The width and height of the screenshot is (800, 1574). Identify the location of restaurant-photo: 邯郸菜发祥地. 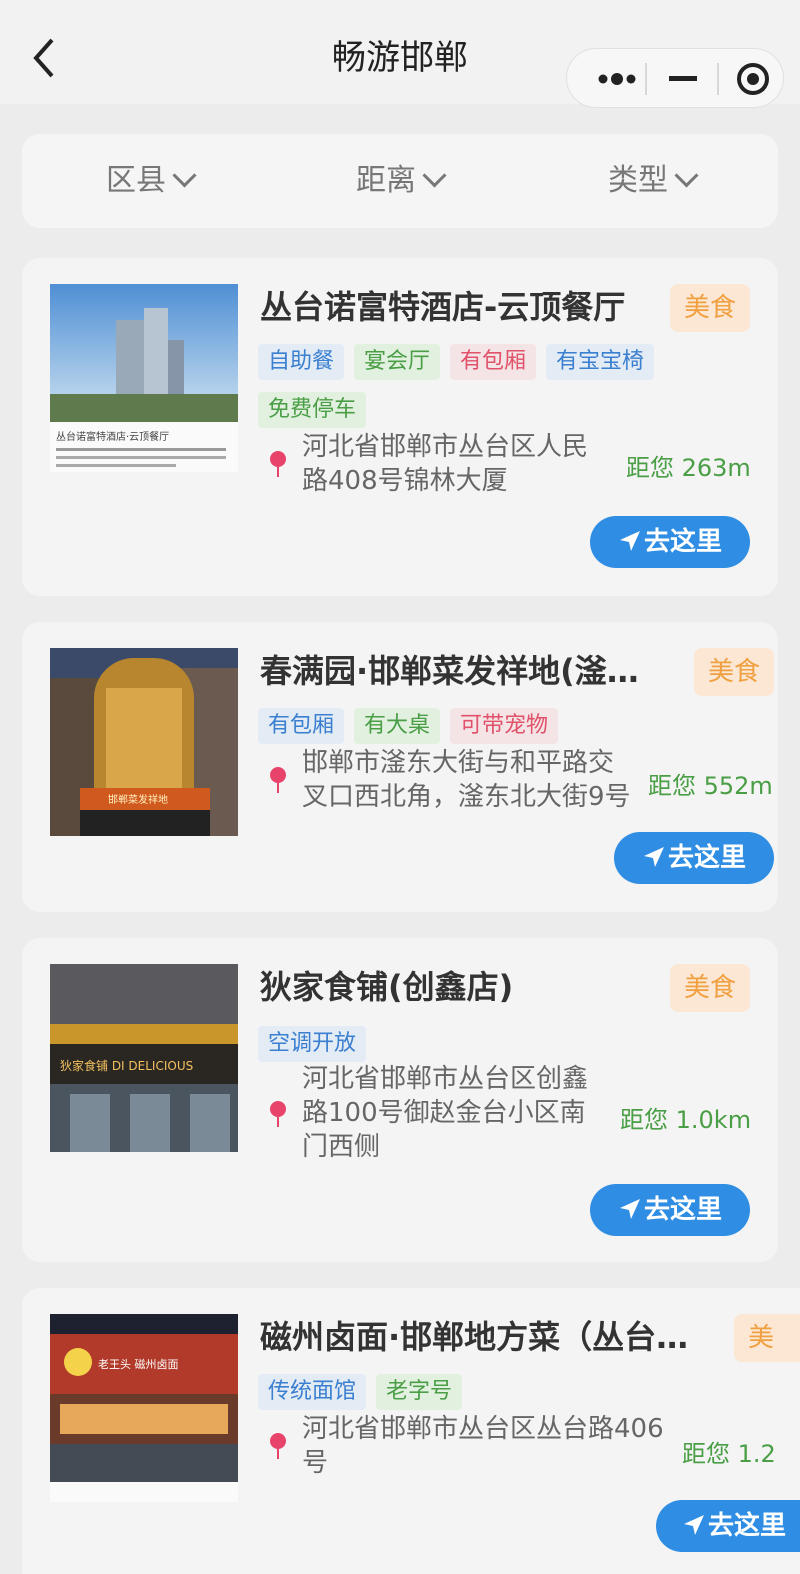
(144, 742).